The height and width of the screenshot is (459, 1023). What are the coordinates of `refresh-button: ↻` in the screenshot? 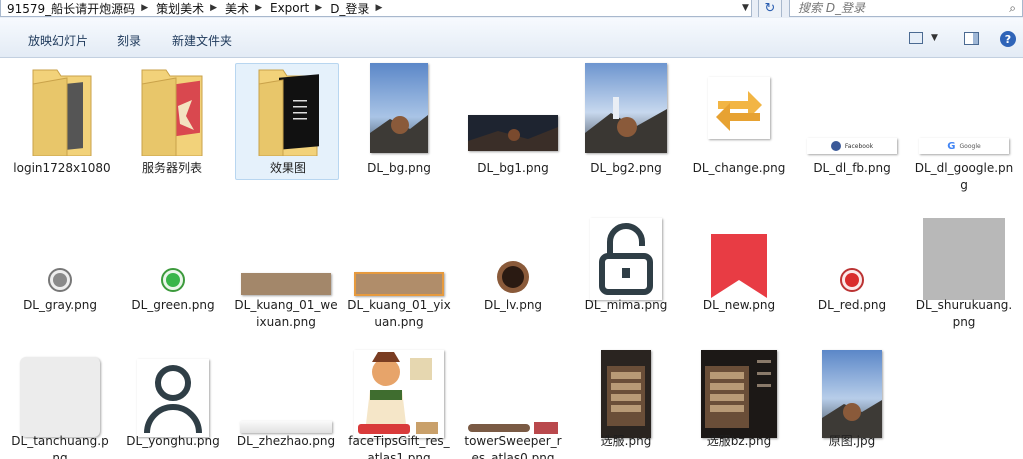 It's located at (770, 8).